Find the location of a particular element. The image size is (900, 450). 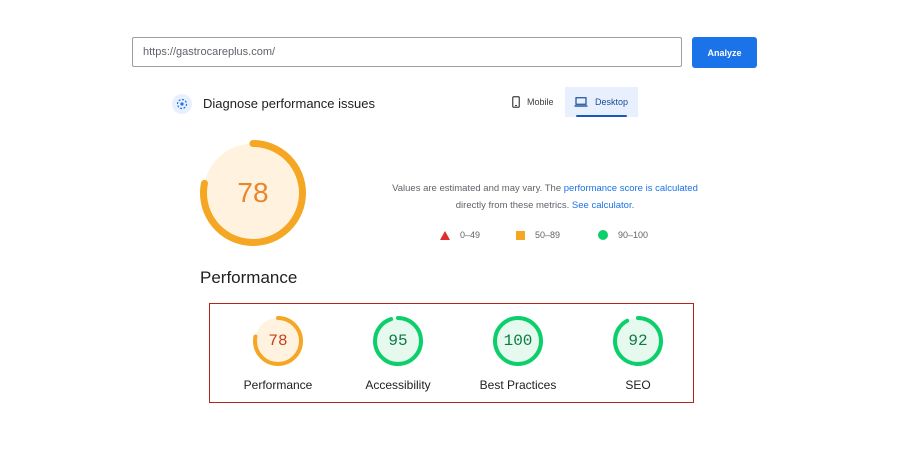

legend-fail-label: 0–49 is located at coordinates (470, 235).